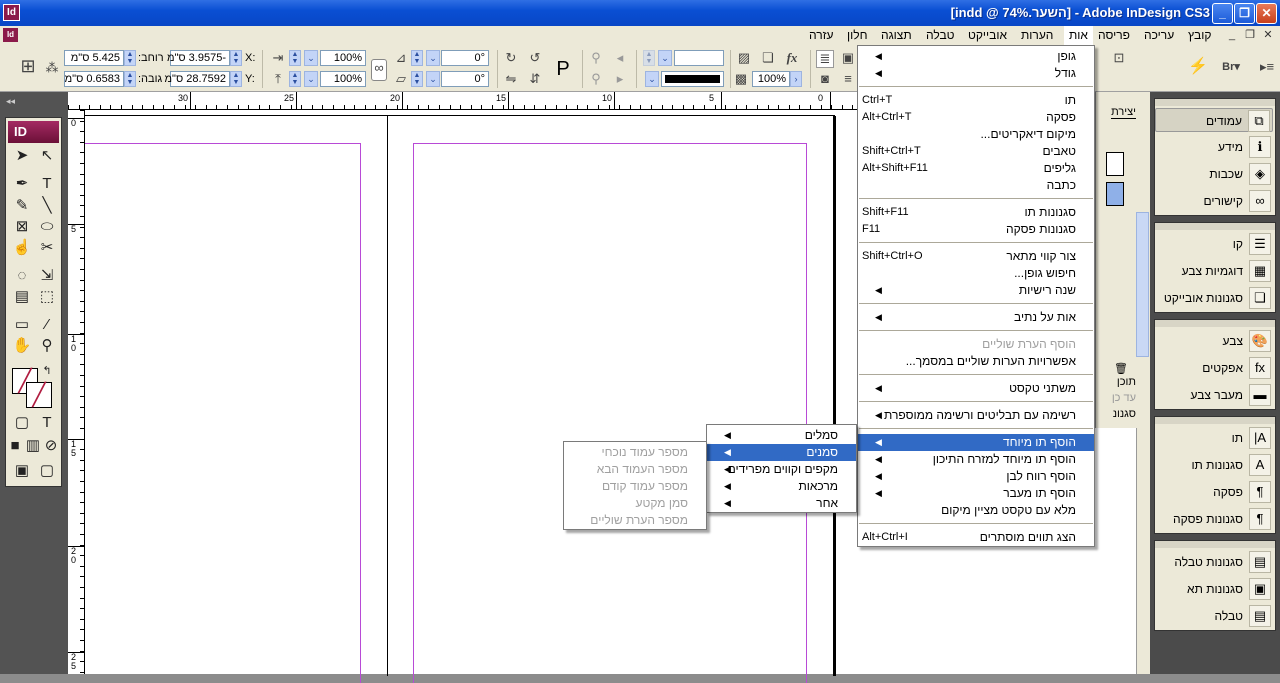  What do you see at coordinates (848, 79) in the screenshot?
I see `text-wrap-jump-icon: ≡` at bounding box center [848, 79].